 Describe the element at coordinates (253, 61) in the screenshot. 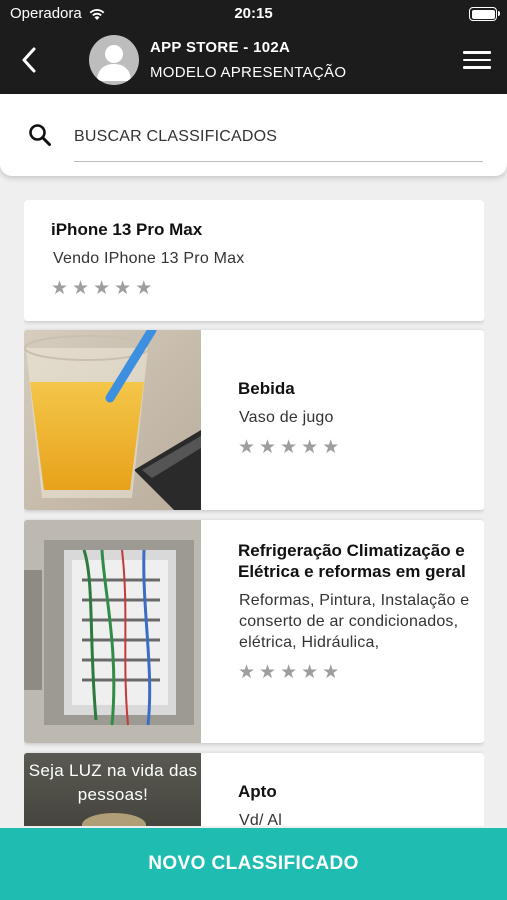

I see `app-header: APP STORE - 102A MODELO APRESENTAÇÃO` at that location.